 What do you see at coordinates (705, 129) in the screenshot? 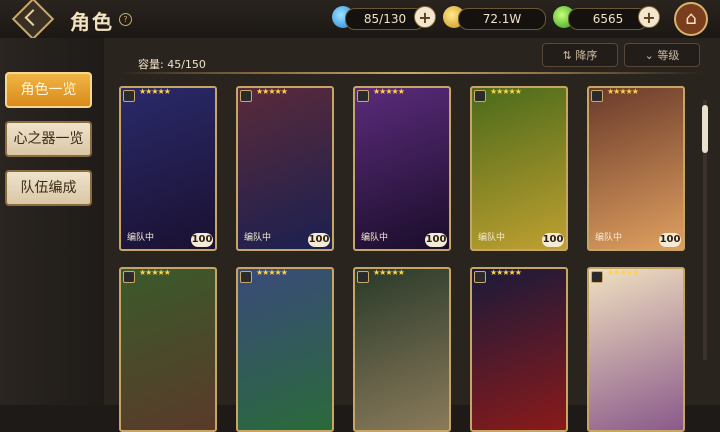
I see `scrollbar-thumb` at bounding box center [705, 129].